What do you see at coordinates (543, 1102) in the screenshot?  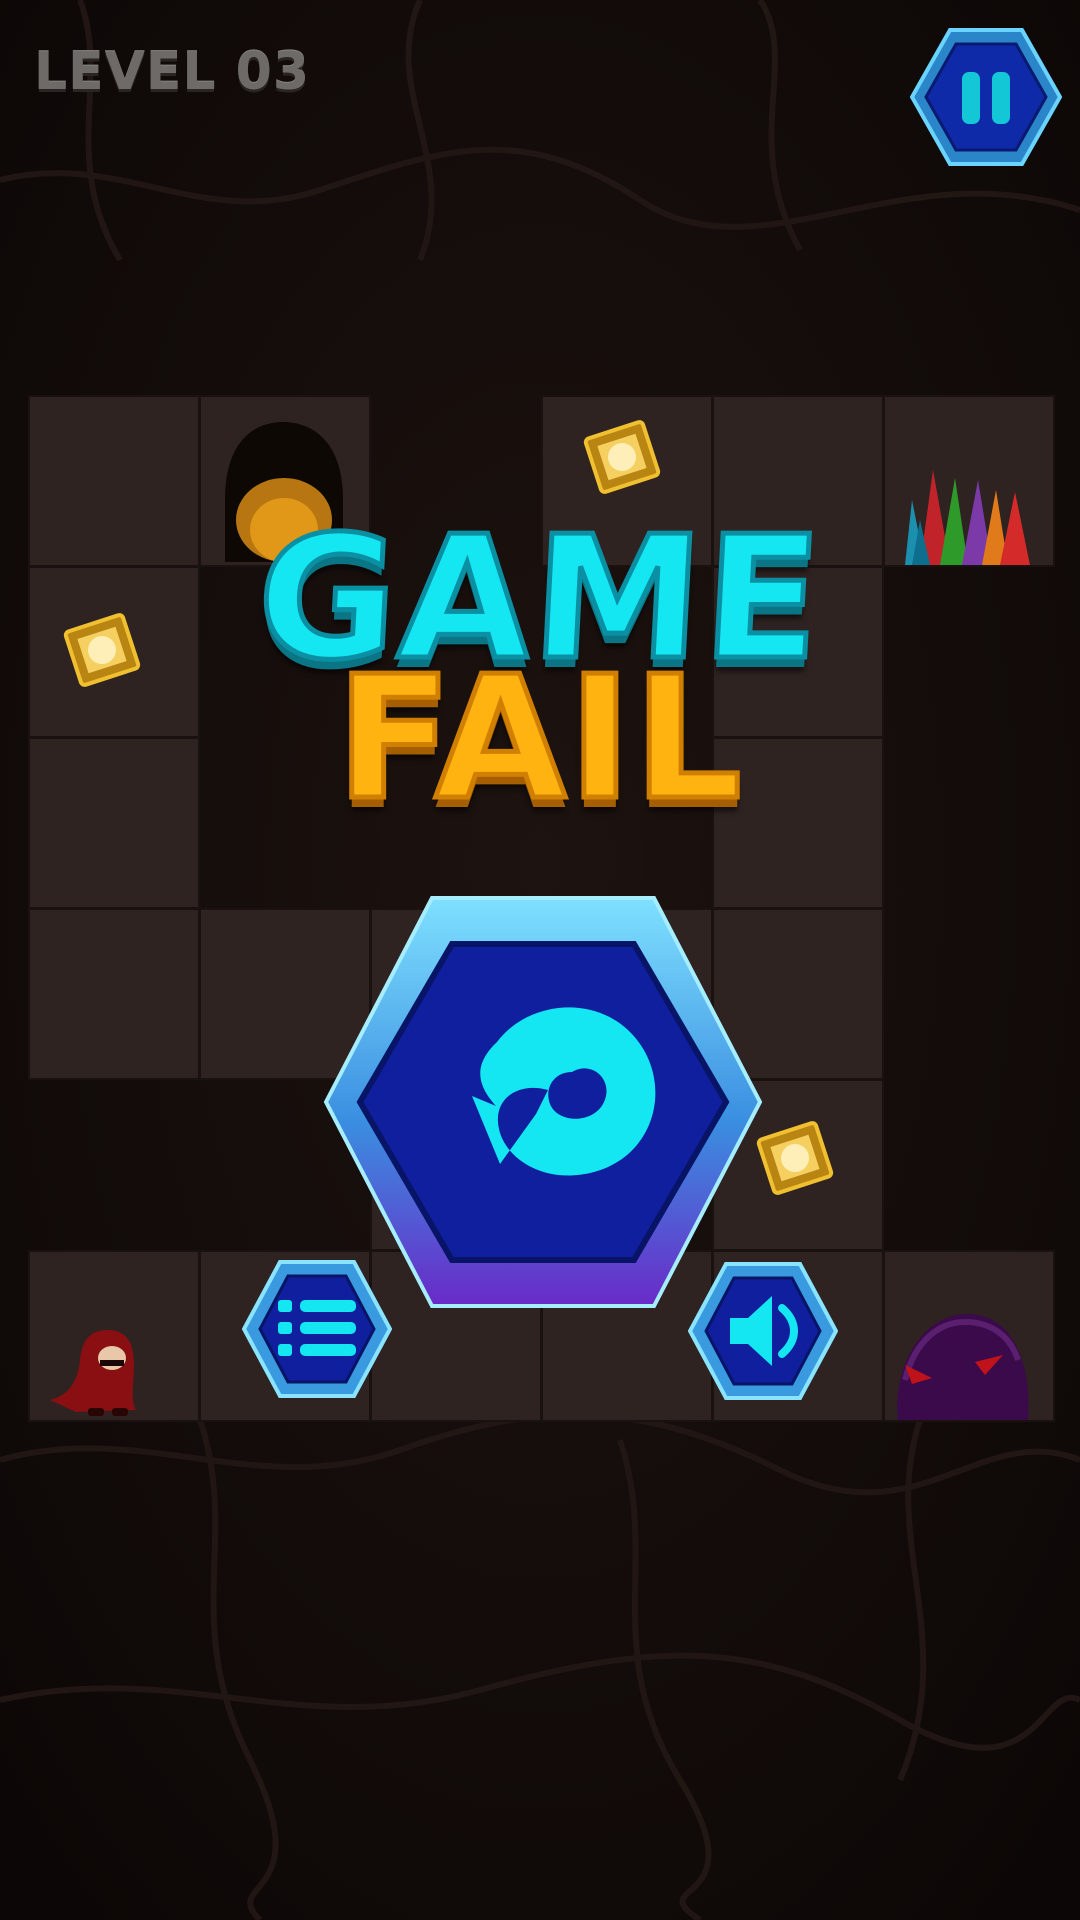 I see `retry-button` at bounding box center [543, 1102].